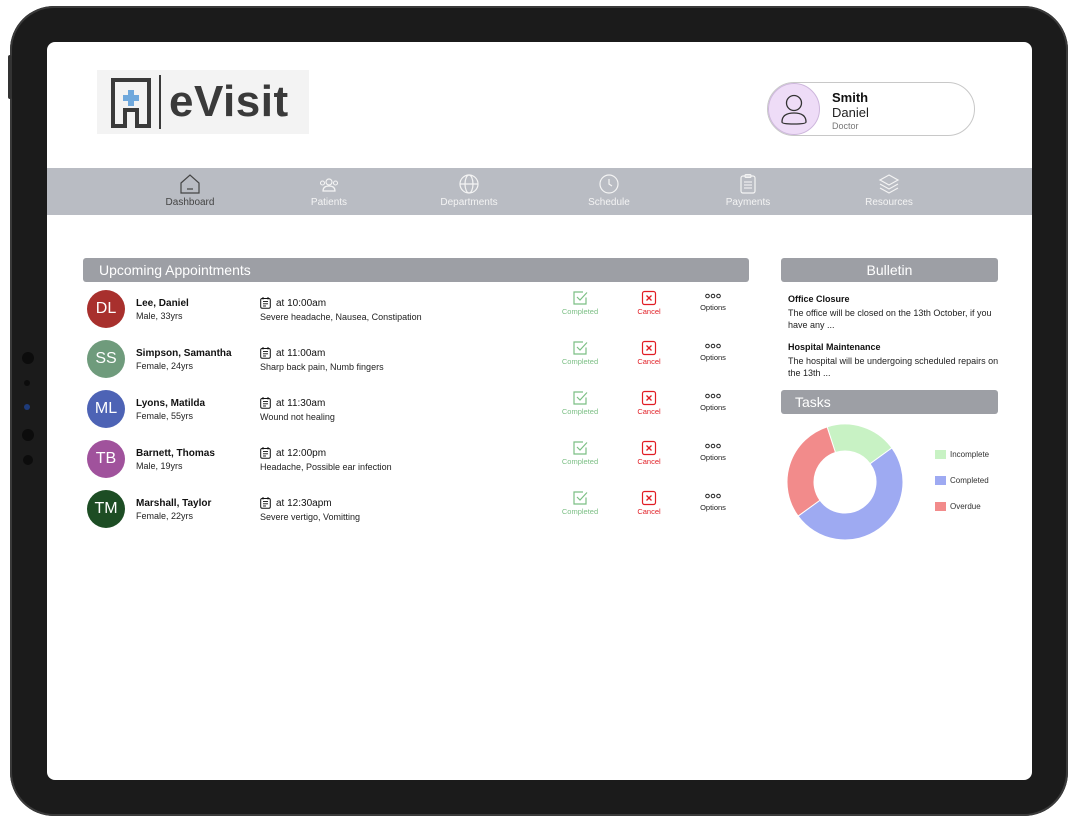 This screenshot has width=1080, height=824. What do you see at coordinates (341, 317) in the screenshot?
I see `appointment-symptoms: Severe headache, Nausea, Constipation` at bounding box center [341, 317].